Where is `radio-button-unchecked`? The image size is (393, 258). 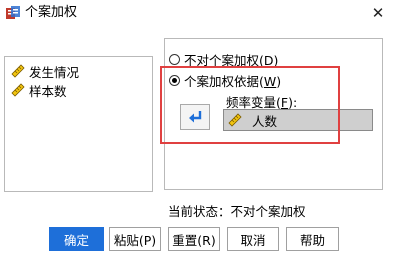
radio-button-unchecked is located at coordinates (174, 59).